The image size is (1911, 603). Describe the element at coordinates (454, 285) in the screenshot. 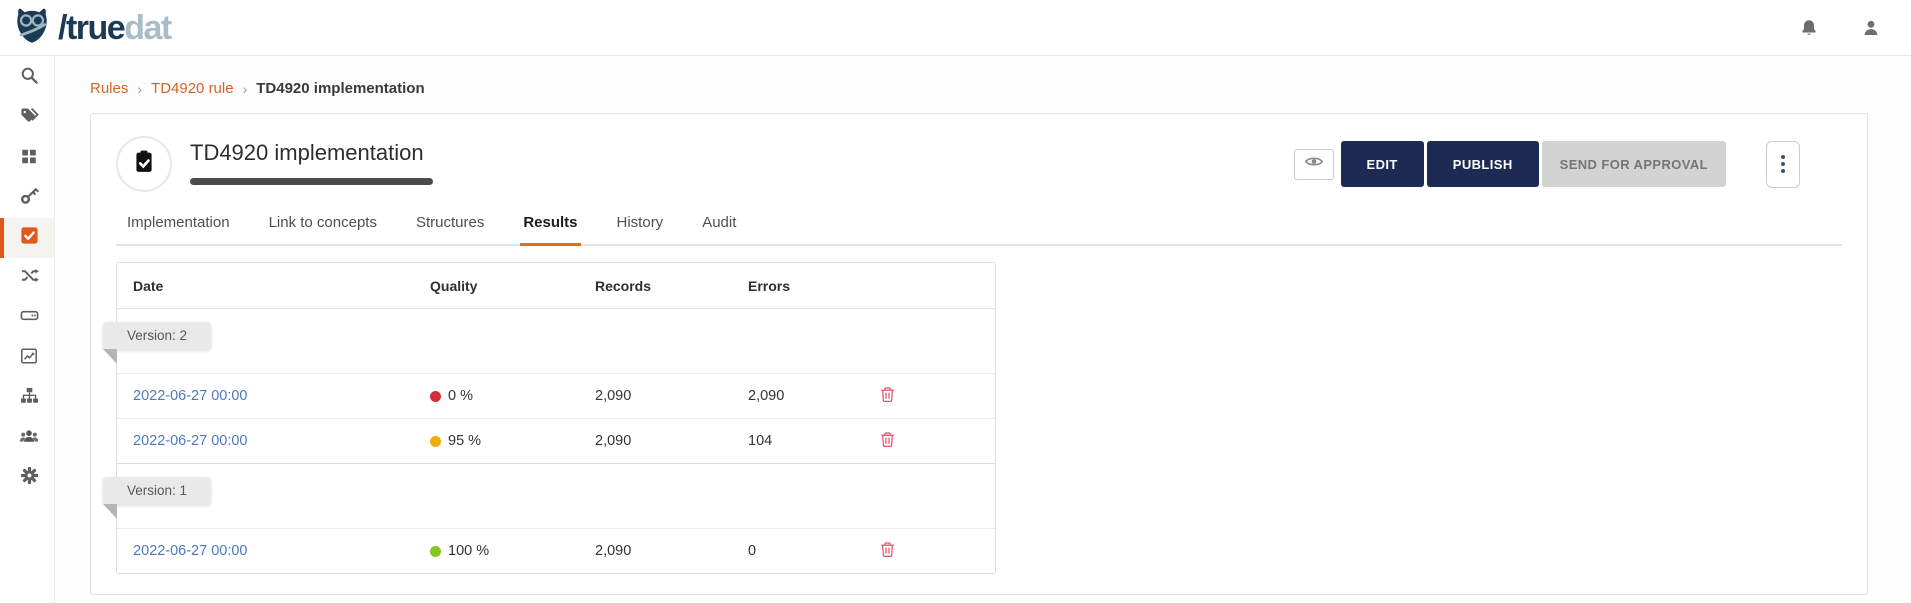

I see `column-header-quality: Quality` at that location.